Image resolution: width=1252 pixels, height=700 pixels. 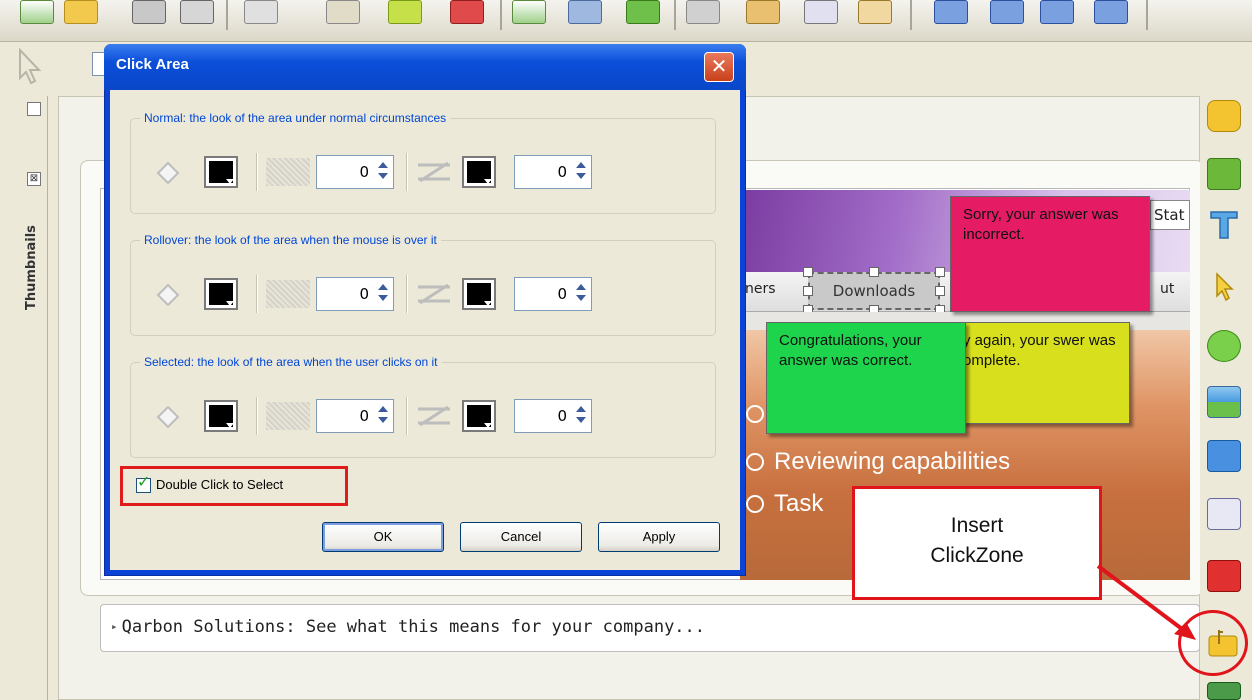 What do you see at coordinates (1167, 289) in the screenshot?
I see `slide-nav-about: ut` at bounding box center [1167, 289].